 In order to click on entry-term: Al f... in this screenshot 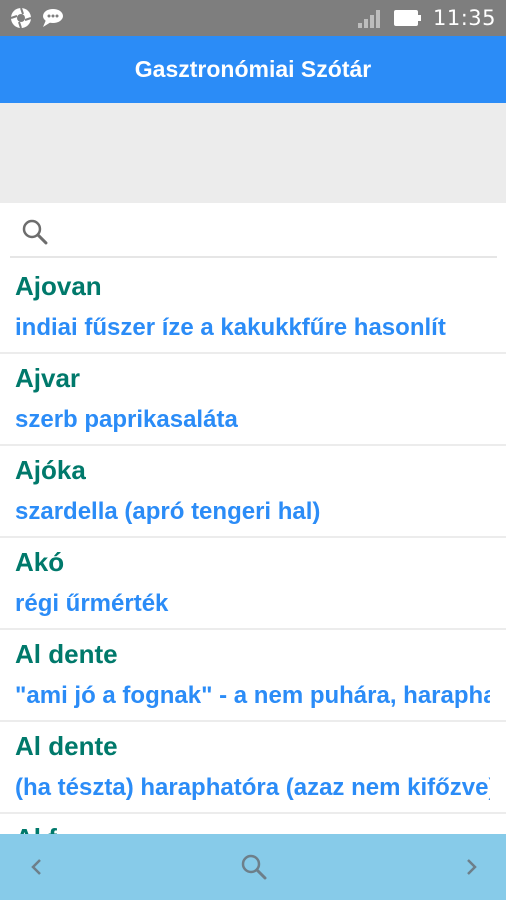, I will do `click(47, 828)`.